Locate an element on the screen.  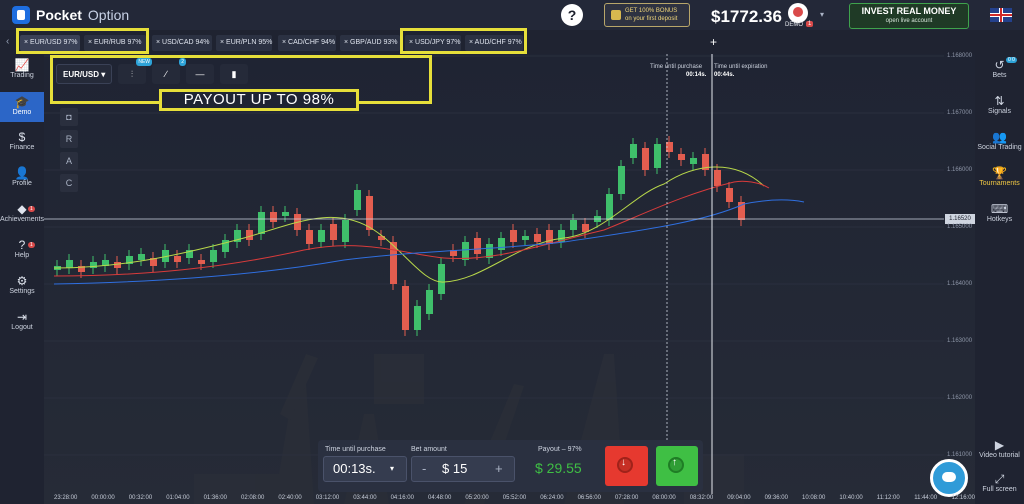
logo-icon is located at coordinates (21, 15).